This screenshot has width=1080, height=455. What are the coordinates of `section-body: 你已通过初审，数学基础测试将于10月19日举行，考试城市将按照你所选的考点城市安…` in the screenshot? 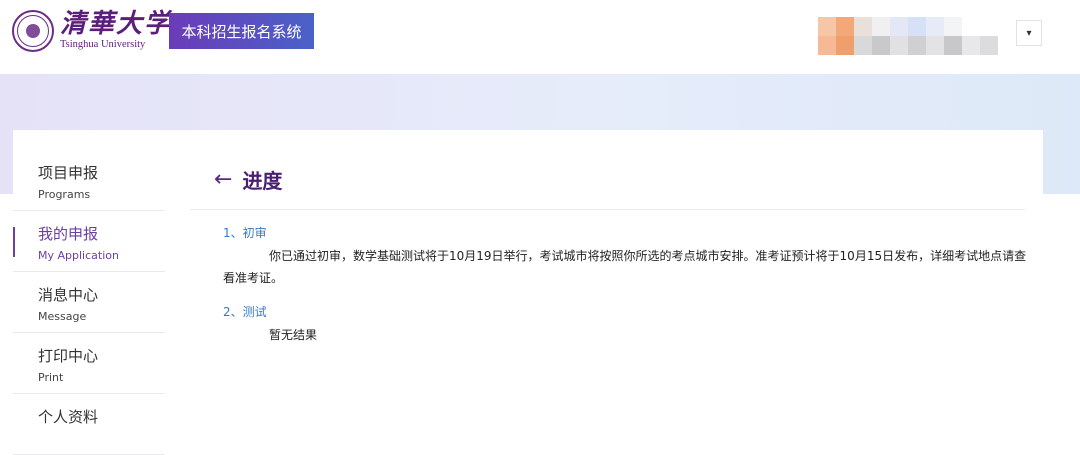 It's located at (625, 267).